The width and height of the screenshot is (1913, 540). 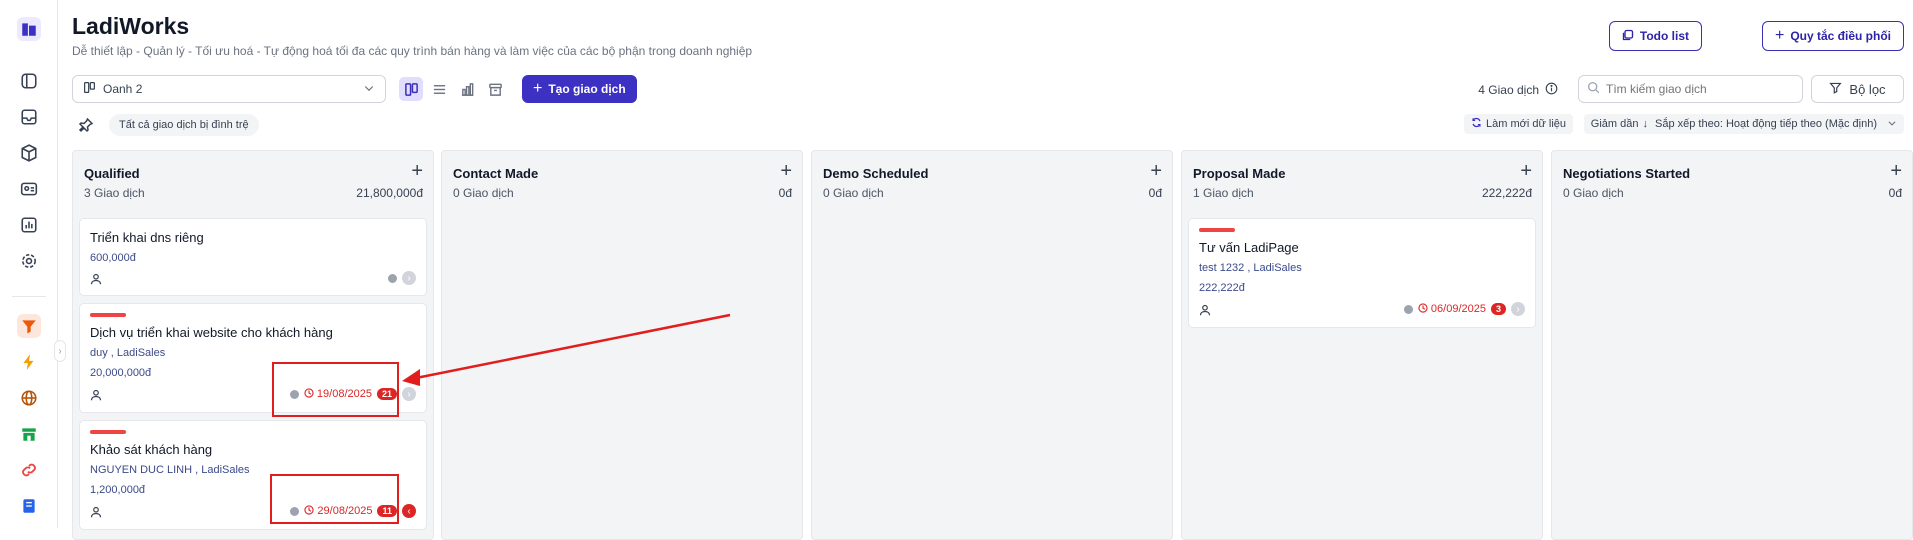 I want to click on deal-search, so click(x=1690, y=89).